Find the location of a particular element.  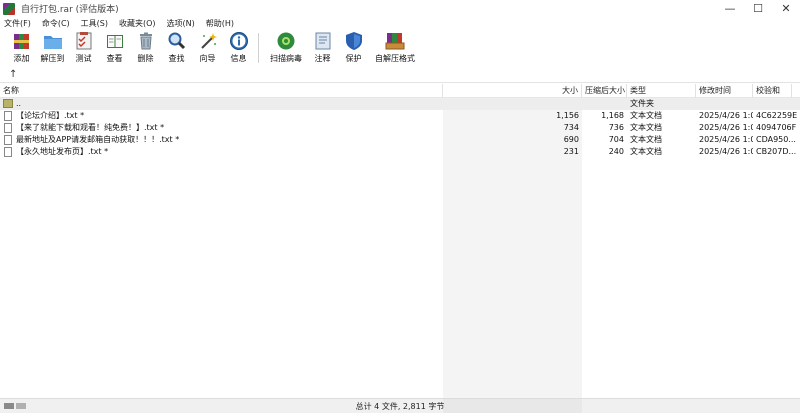

path-bar: ↑ is located at coordinates (400, 74).